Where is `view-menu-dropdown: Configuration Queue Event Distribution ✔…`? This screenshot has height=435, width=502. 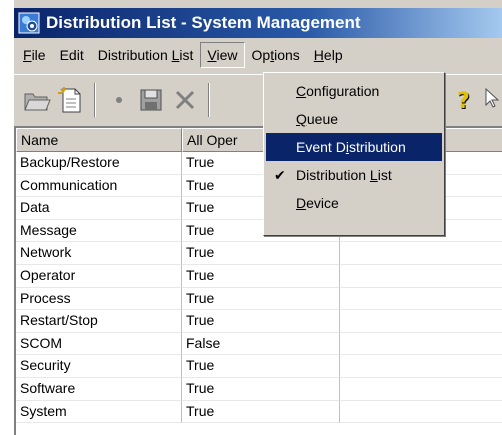 view-menu-dropdown: Configuration Queue Event Distribution ✔… is located at coordinates (354, 154).